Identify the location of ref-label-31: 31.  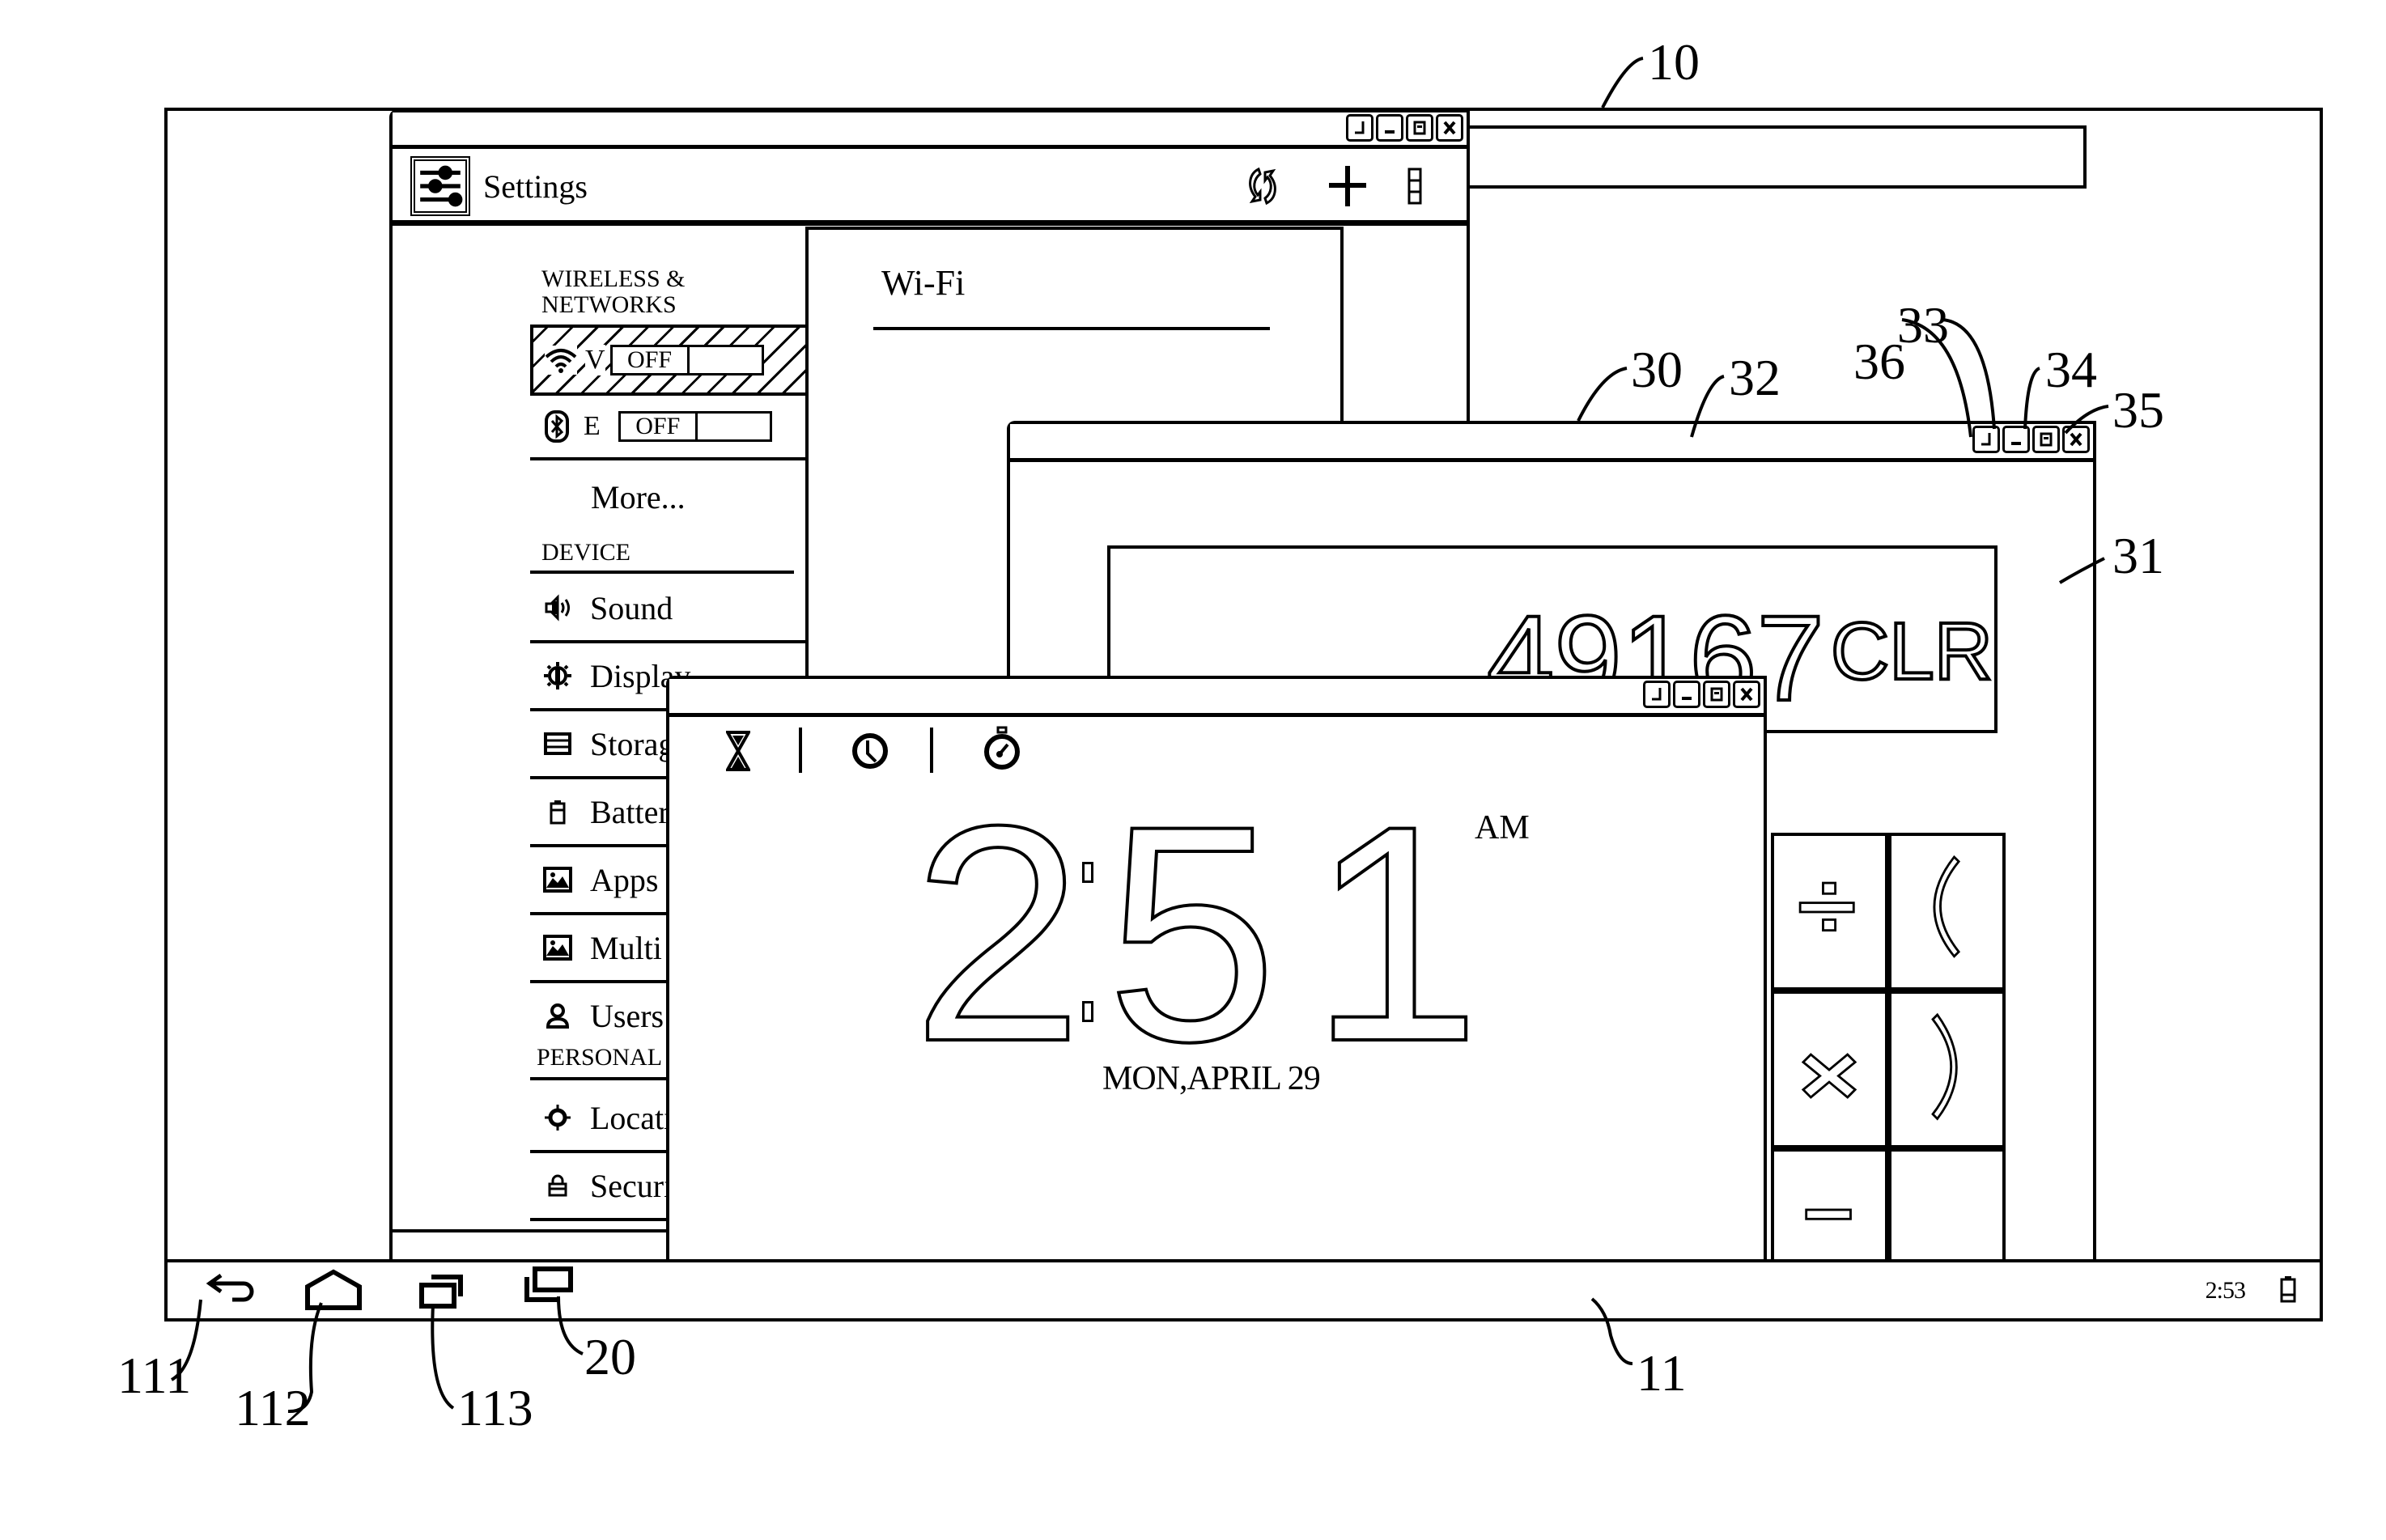
(2138, 555).